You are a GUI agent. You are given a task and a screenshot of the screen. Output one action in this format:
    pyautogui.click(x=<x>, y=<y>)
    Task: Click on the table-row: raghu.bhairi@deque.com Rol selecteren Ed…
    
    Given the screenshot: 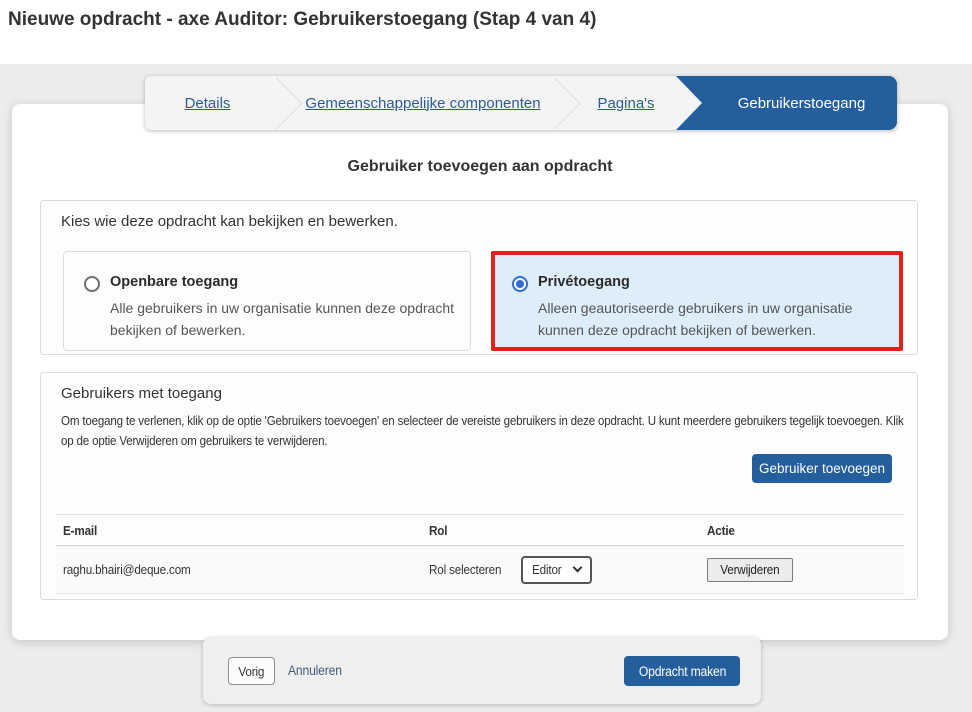 What is the action you would take?
    pyautogui.click(x=480, y=570)
    